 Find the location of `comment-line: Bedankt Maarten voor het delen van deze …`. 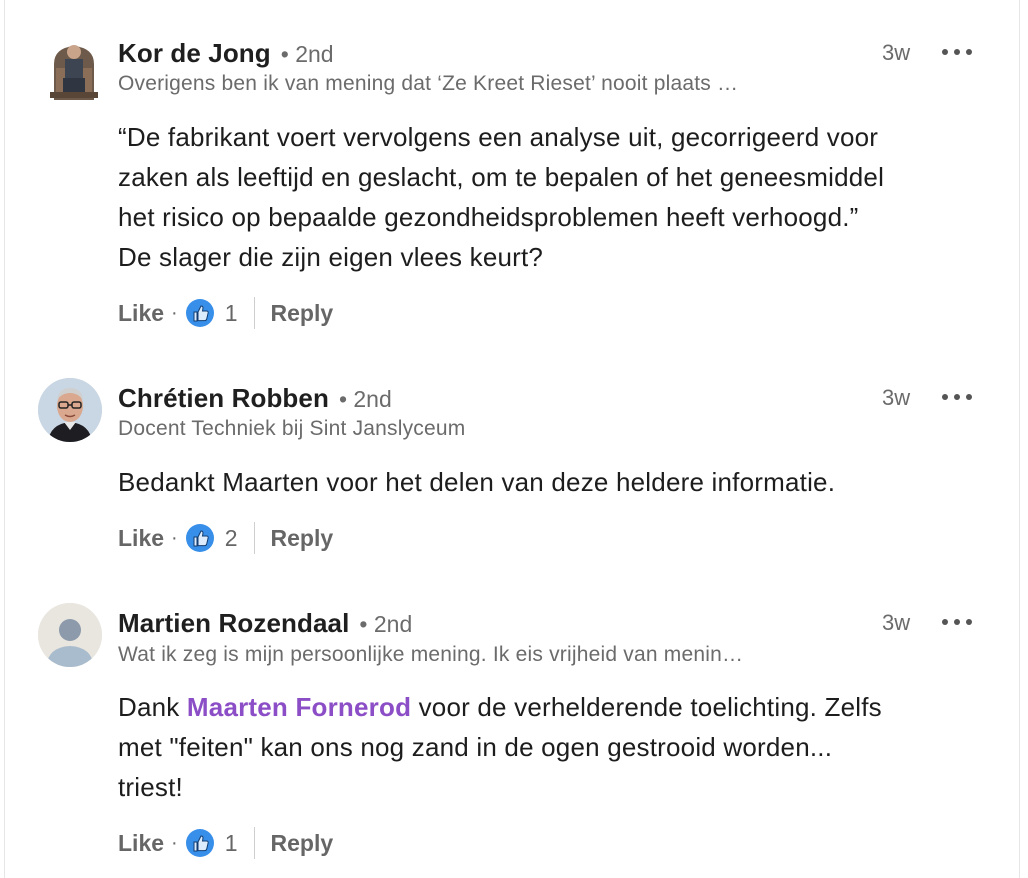

comment-line: Bedankt Maarten voor het delen van deze … is located at coordinates (477, 482).